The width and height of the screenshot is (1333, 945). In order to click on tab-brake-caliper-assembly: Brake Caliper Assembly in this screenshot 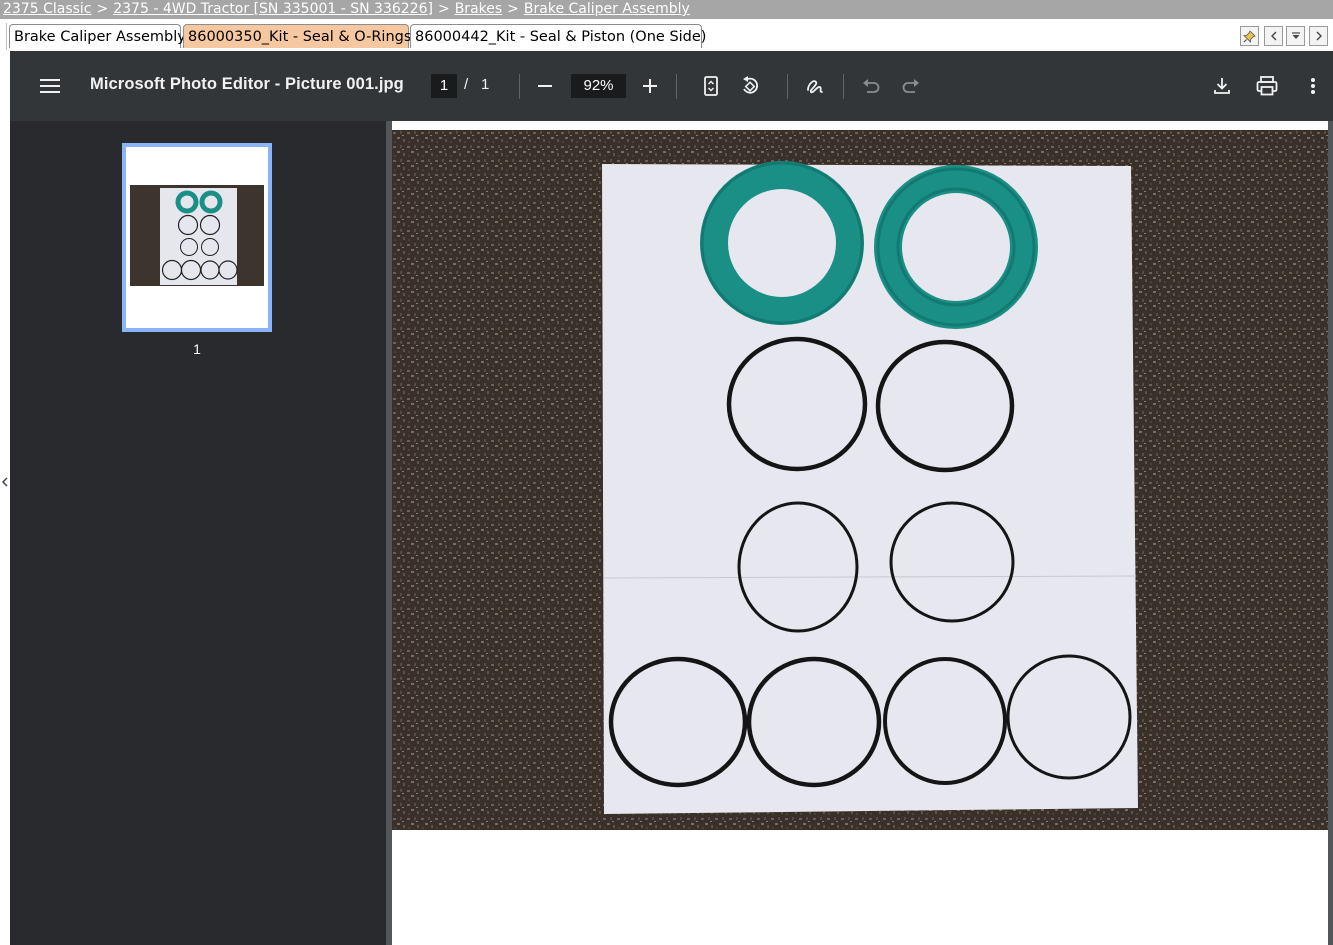, I will do `click(97, 36)`.